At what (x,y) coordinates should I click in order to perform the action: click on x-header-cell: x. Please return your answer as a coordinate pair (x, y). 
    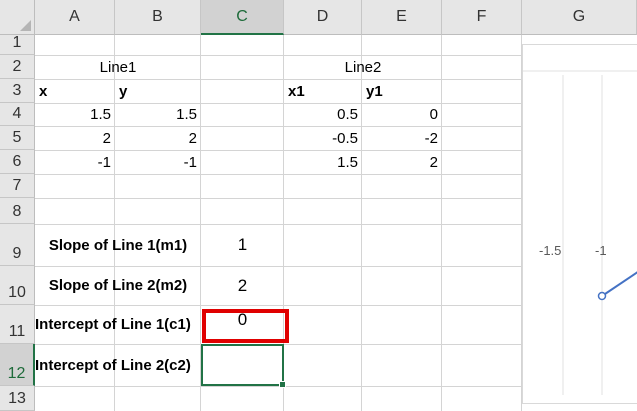
    Looking at the image, I should click on (75, 91).